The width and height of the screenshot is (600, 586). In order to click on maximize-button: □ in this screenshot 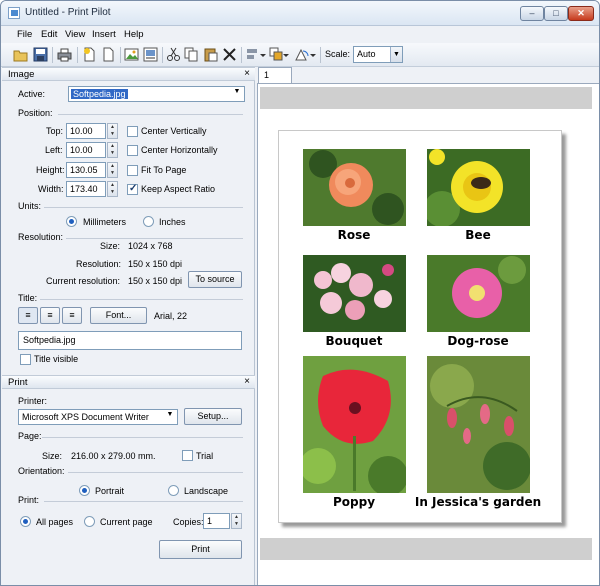, I will do `click(556, 13)`.